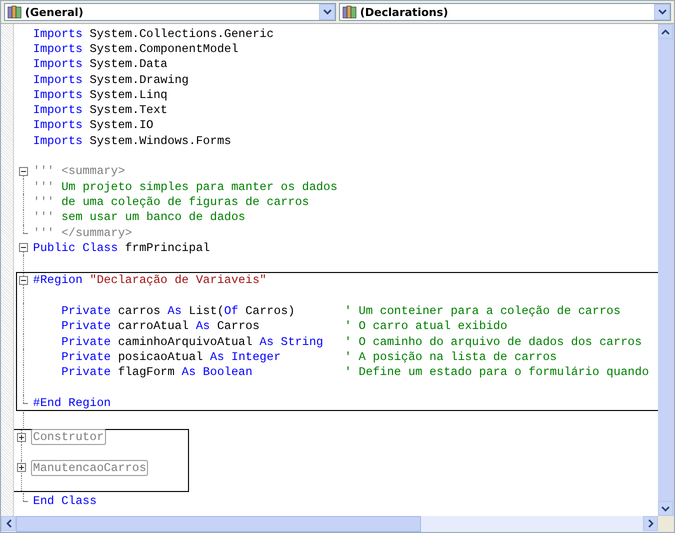 This screenshot has height=533, width=675. I want to click on code-line: End Class, so click(65, 501).